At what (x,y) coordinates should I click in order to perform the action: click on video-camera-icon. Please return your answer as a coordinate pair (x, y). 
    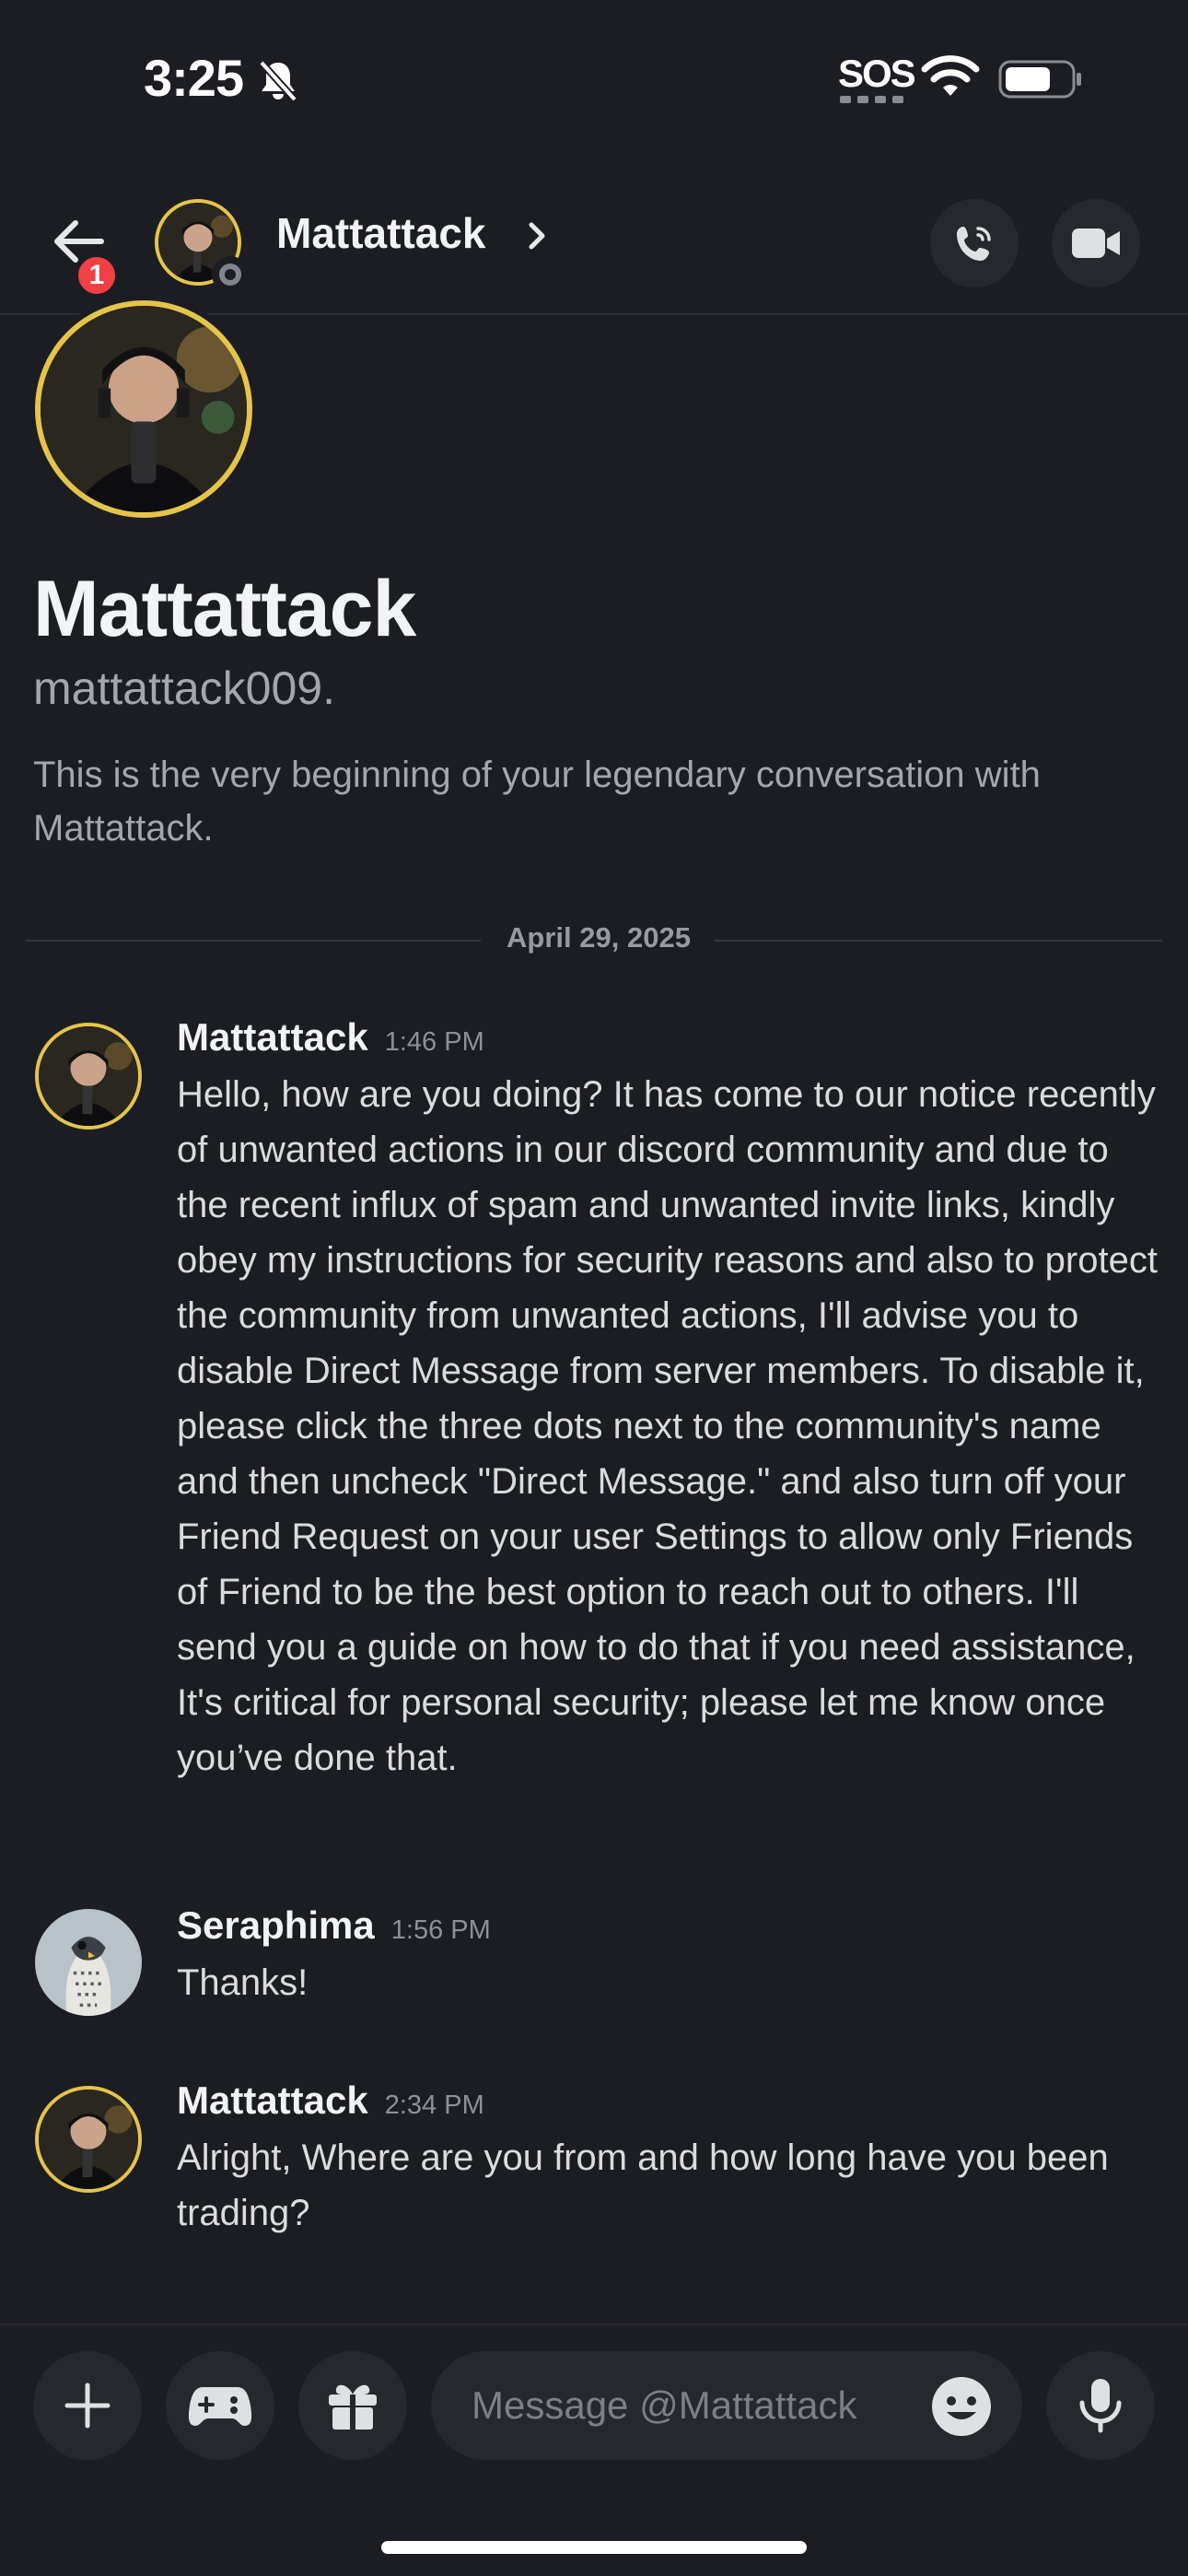
    Looking at the image, I should click on (1096, 243).